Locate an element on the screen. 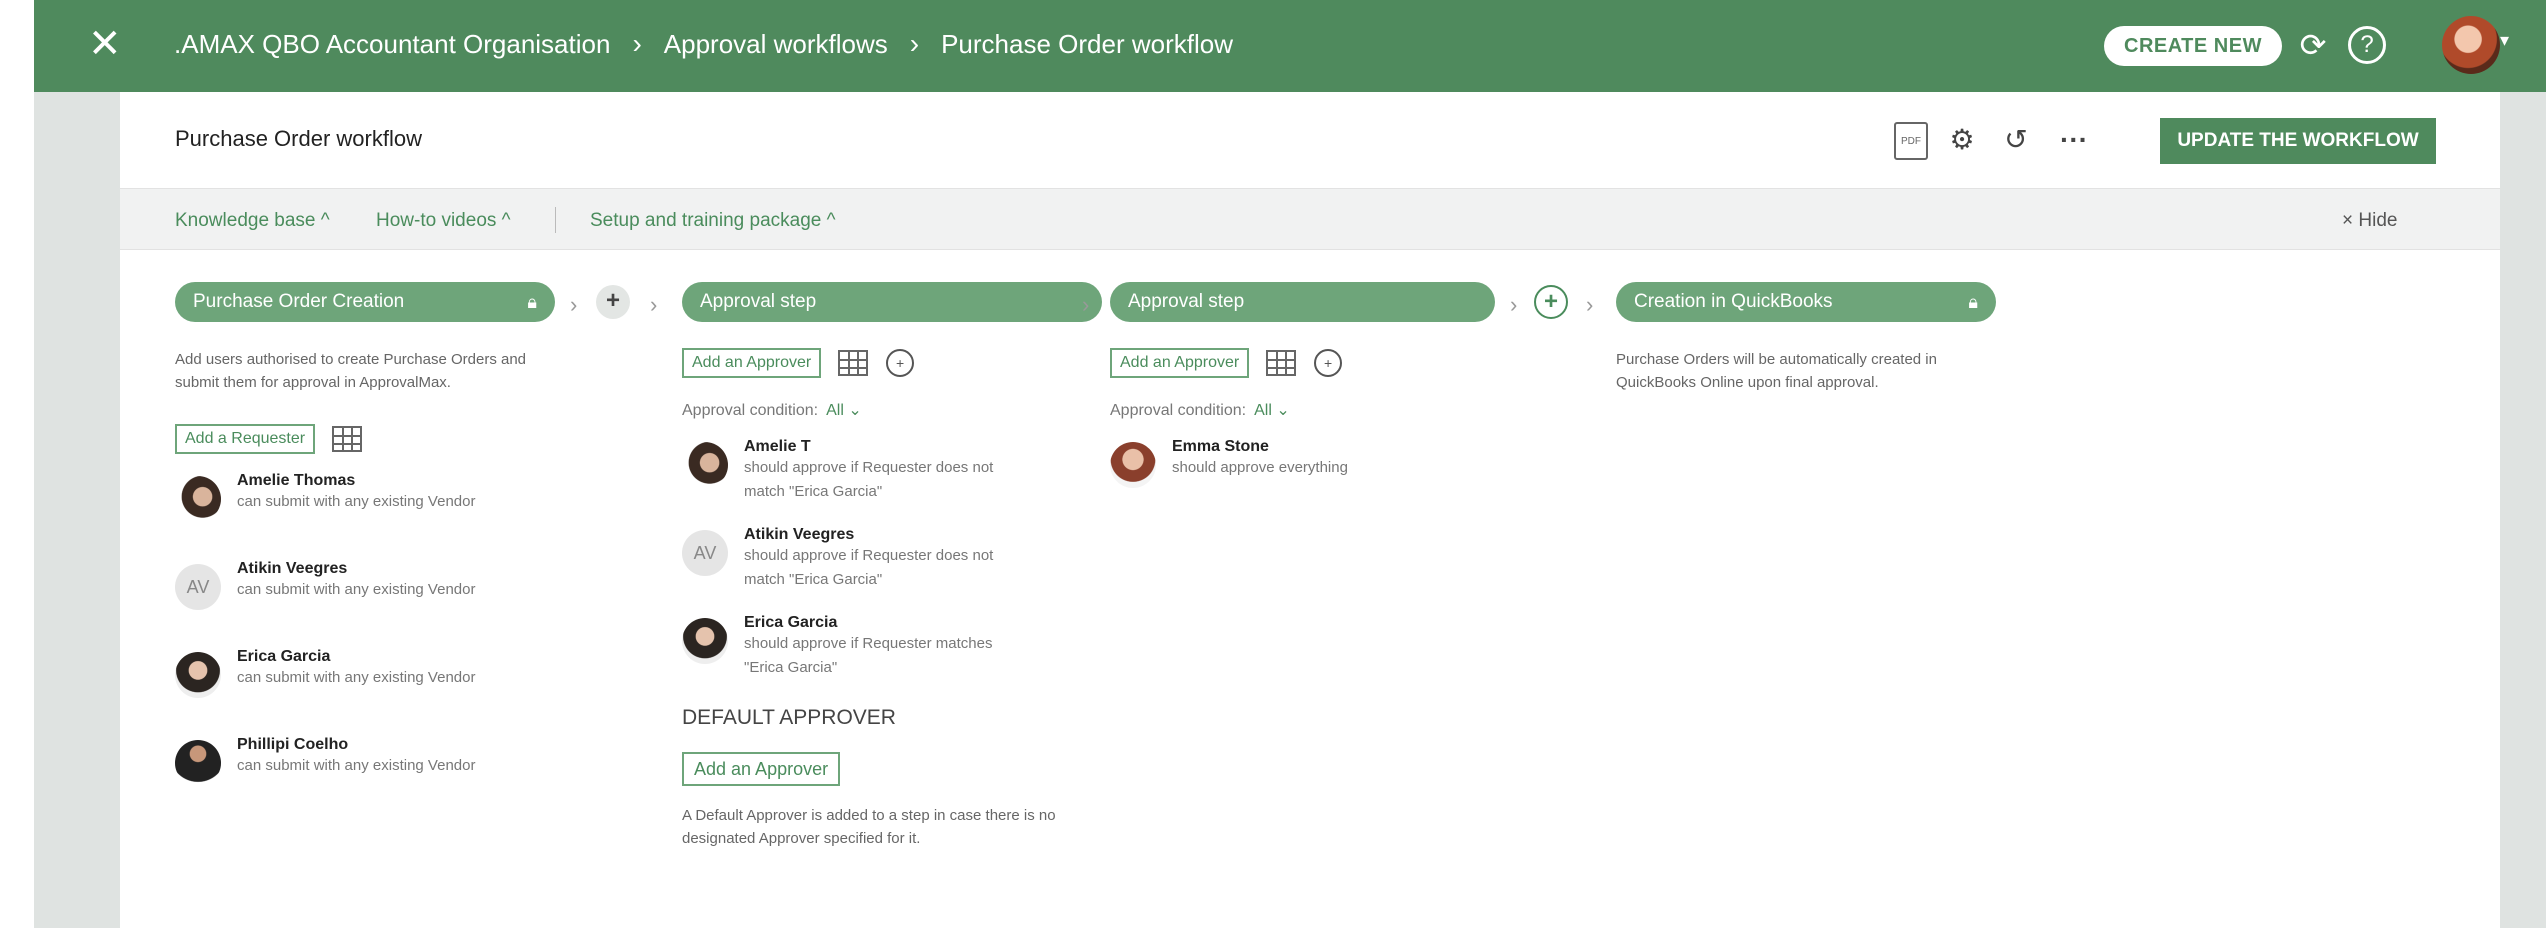  add-requester-button: Add a Requester is located at coordinates (245, 439).